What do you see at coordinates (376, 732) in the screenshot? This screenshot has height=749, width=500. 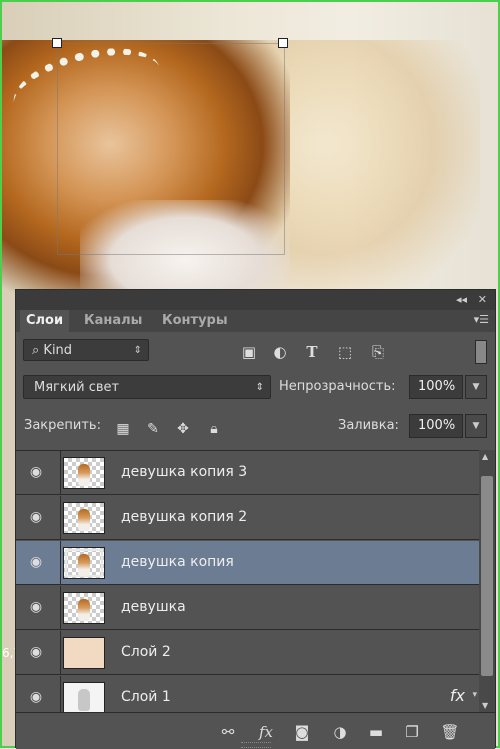 I see `folder-icon: ▬` at bounding box center [376, 732].